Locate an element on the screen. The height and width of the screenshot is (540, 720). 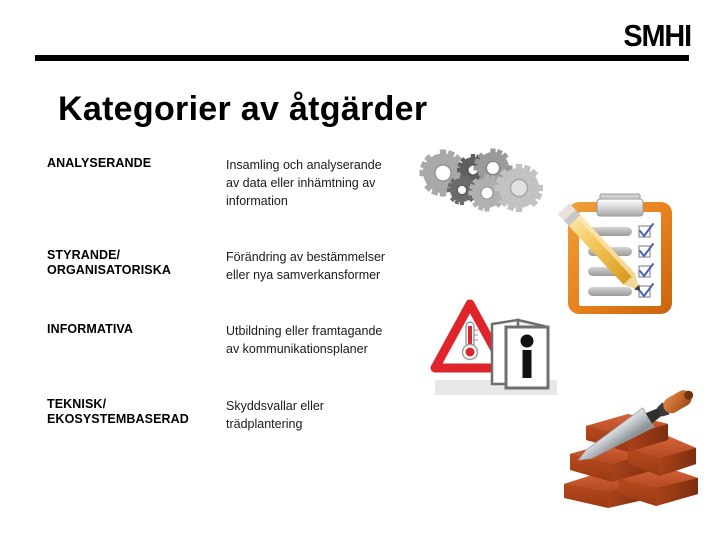
category-description: Skyddsvallar eller trädplantering is located at coordinates (275, 415).